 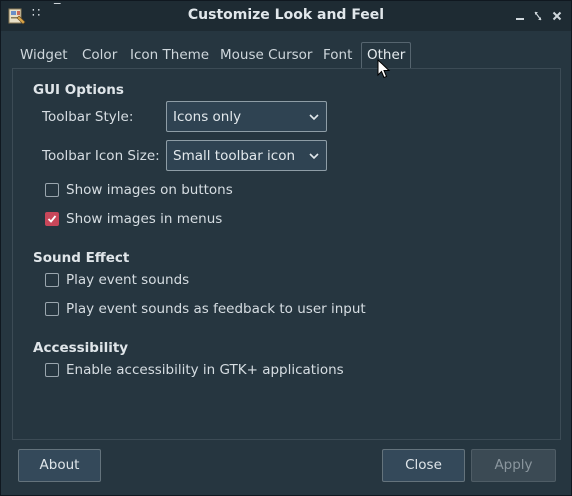 I want to click on show-images-on-buttons-checkbox, so click(x=52, y=190).